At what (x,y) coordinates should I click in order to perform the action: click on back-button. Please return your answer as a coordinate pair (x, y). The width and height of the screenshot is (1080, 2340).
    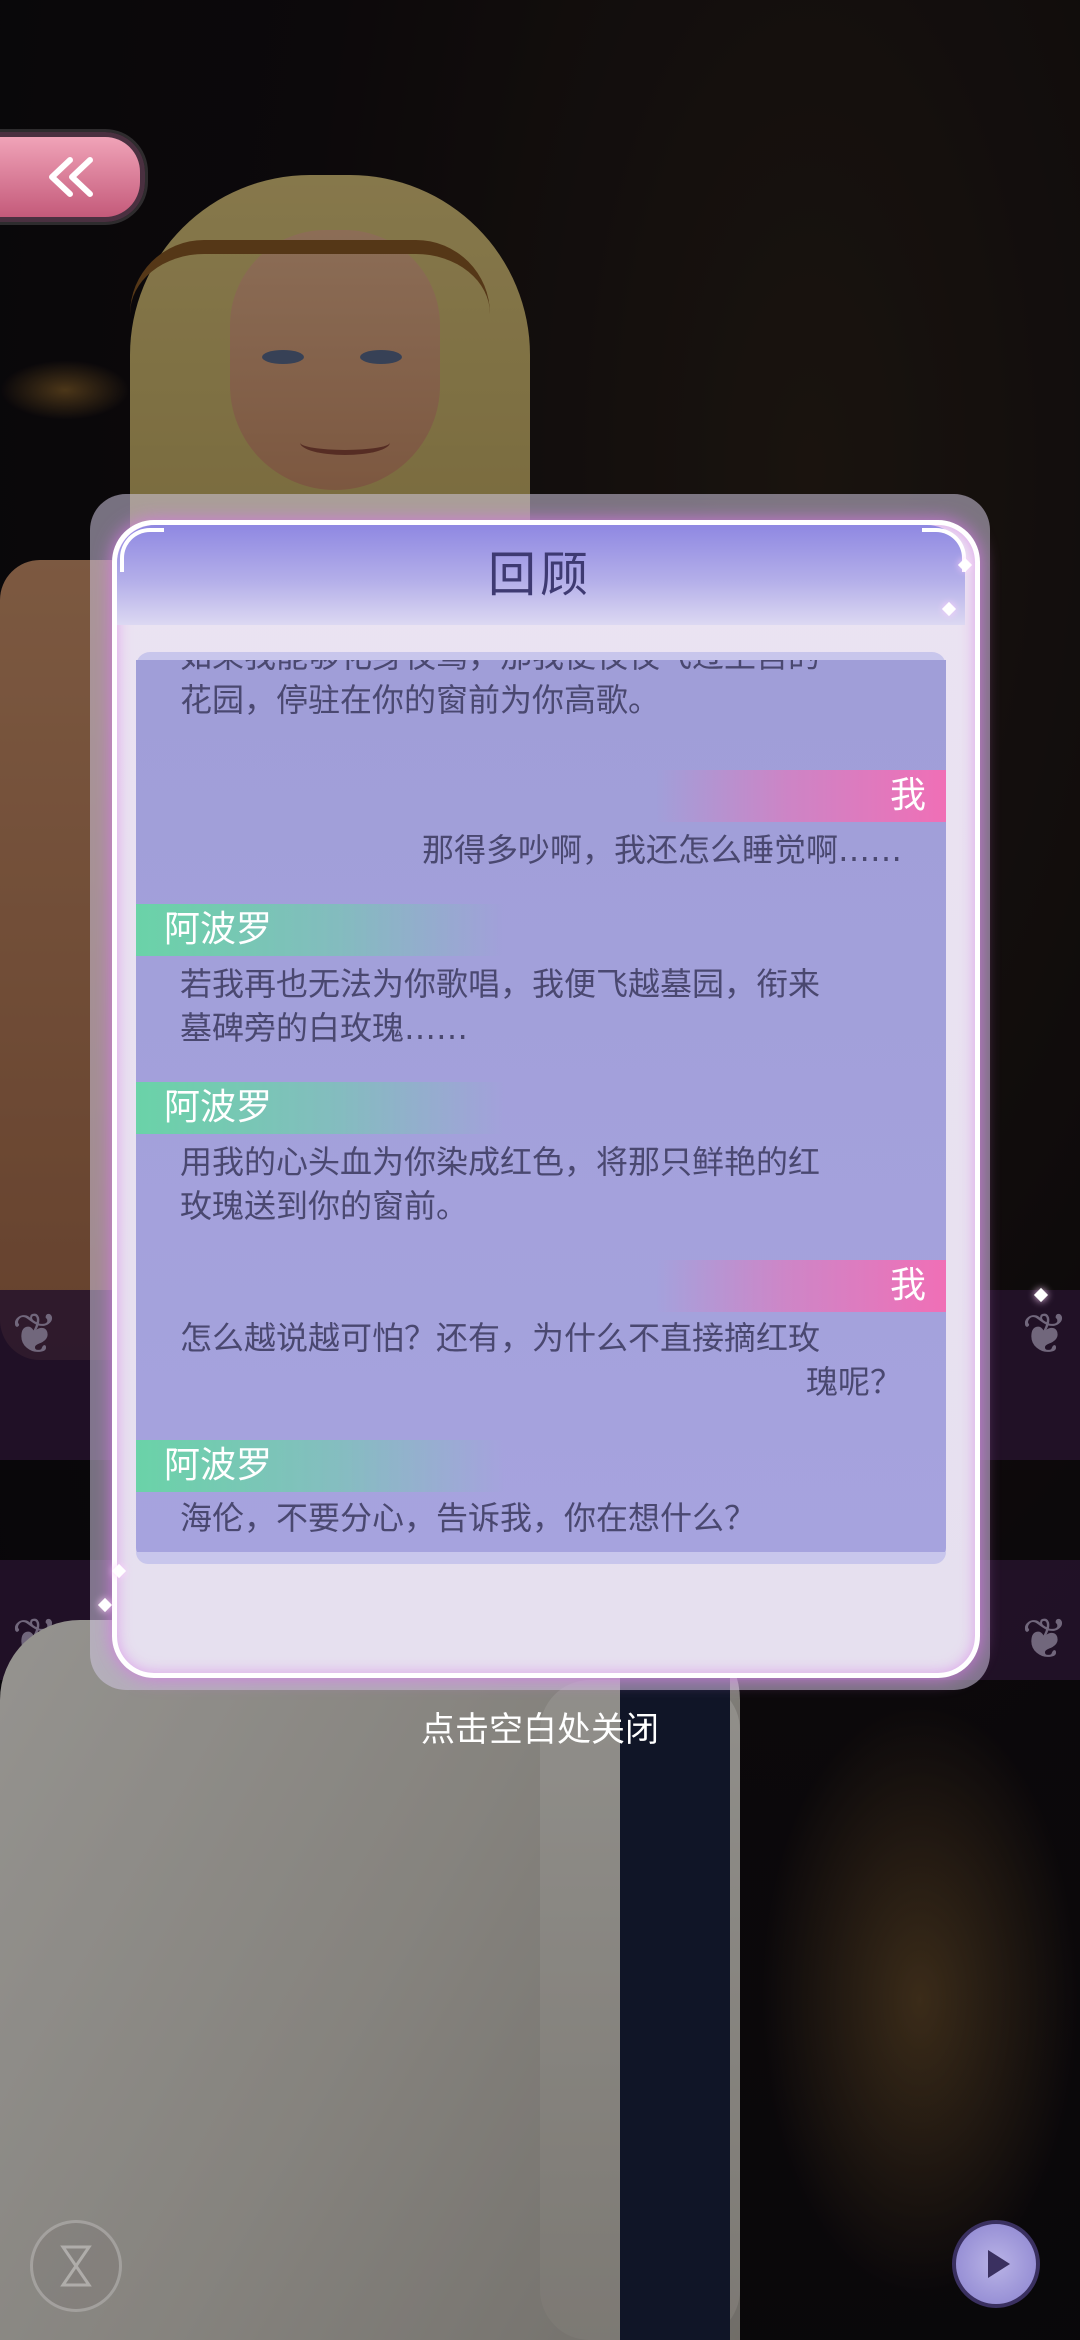
    Looking at the image, I should click on (72, 177).